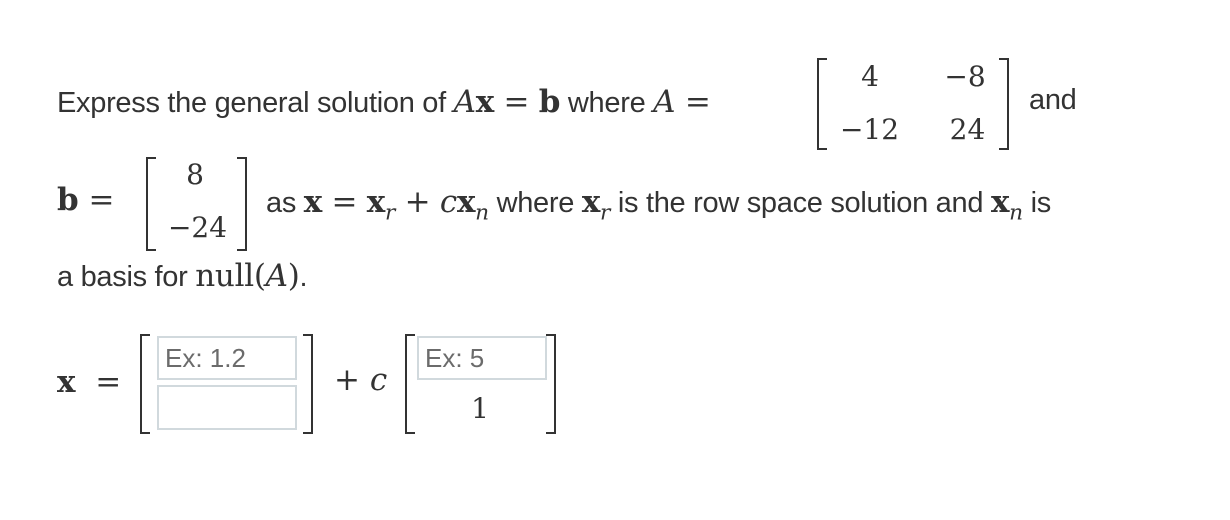 This screenshot has height=520, width=1230. What do you see at coordinates (800, 203) in the screenshot?
I see `row-space-text: is the row space solution and` at bounding box center [800, 203].